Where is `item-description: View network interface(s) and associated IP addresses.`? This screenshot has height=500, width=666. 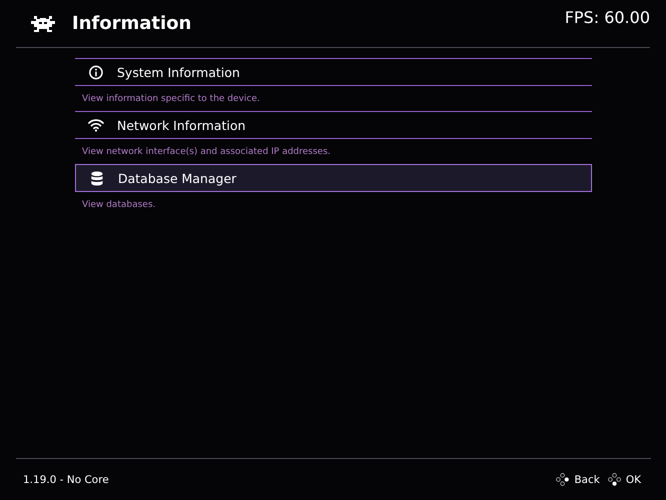
item-description: View network interface(s) and associated IP addresses. is located at coordinates (206, 152).